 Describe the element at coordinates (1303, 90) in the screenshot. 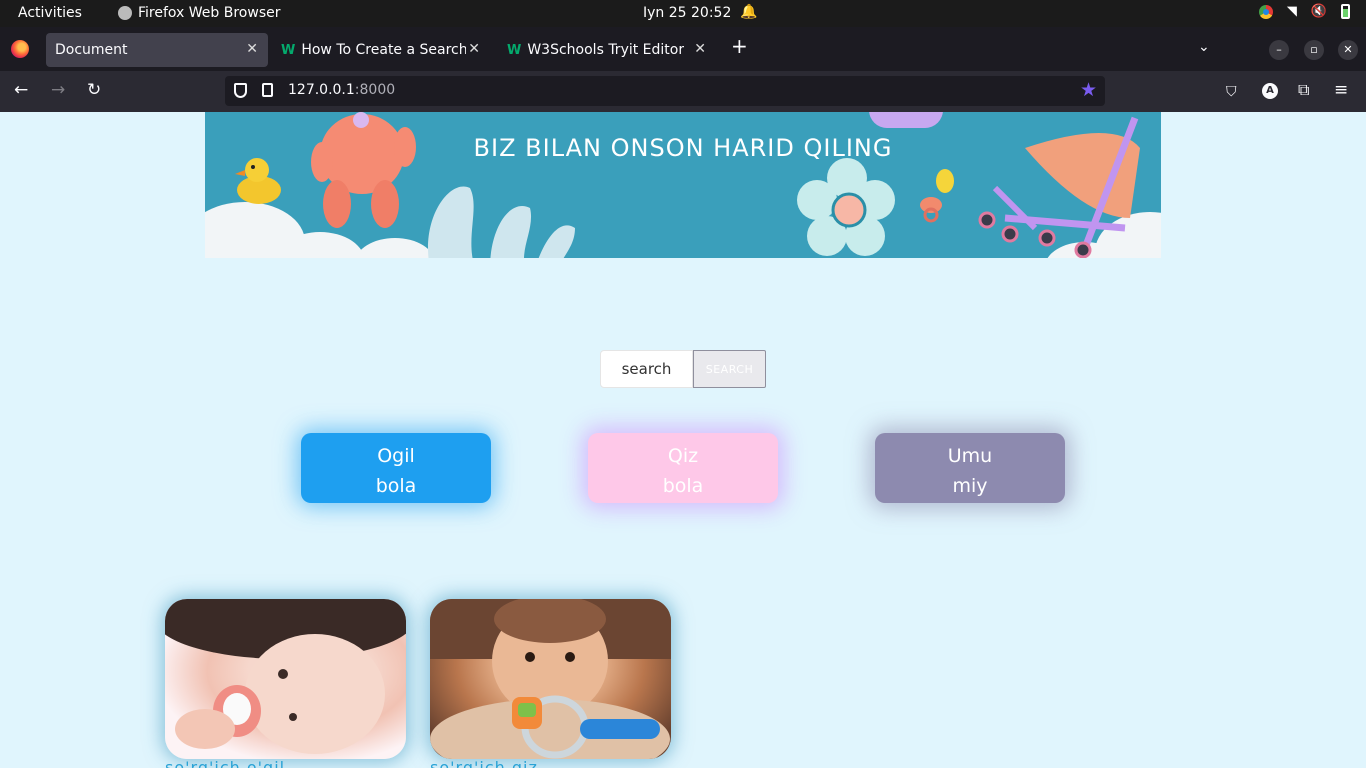

I see `extensions-icon: ⧉` at that location.